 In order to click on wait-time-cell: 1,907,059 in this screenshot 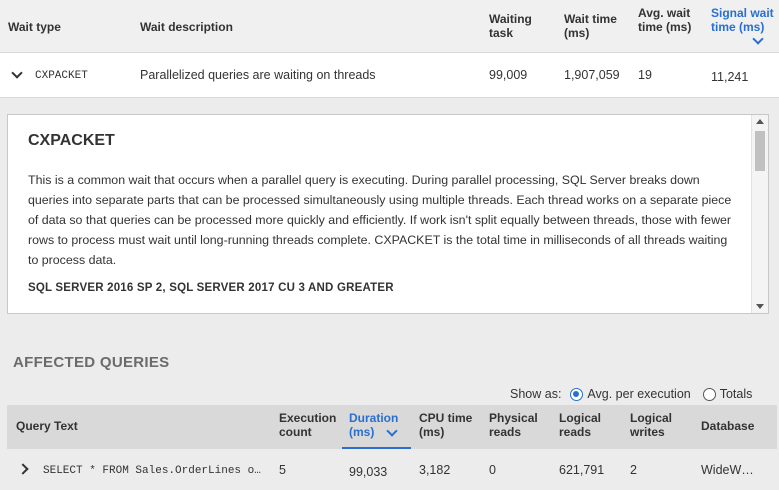, I will do `click(592, 75)`.